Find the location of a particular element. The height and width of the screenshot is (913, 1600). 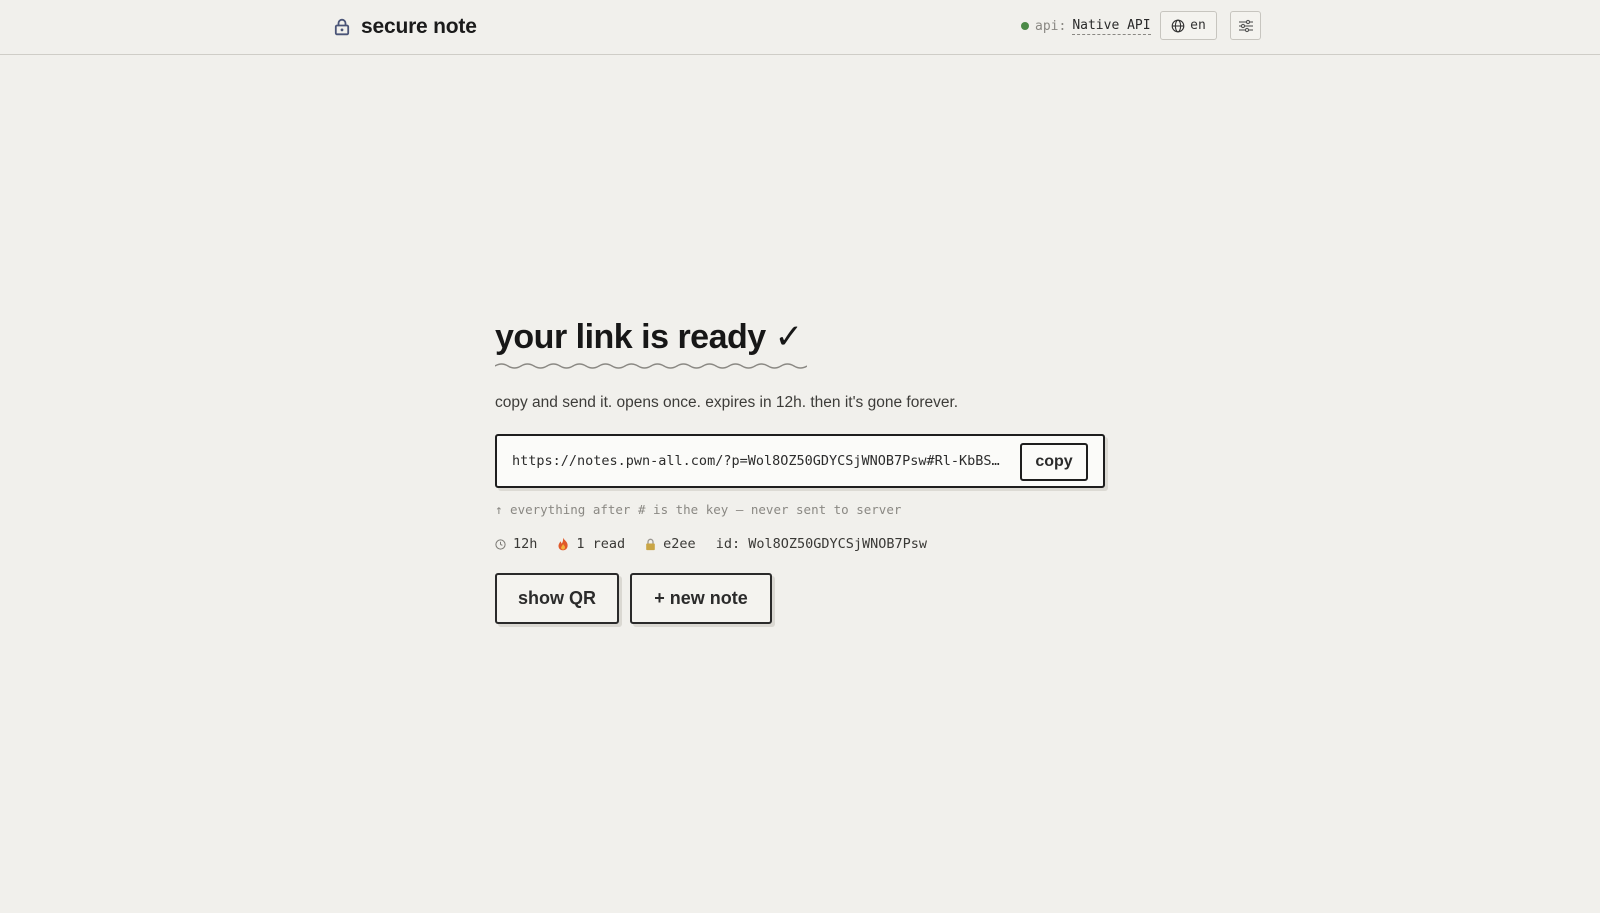

status-dot-icon is located at coordinates (1025, 26).